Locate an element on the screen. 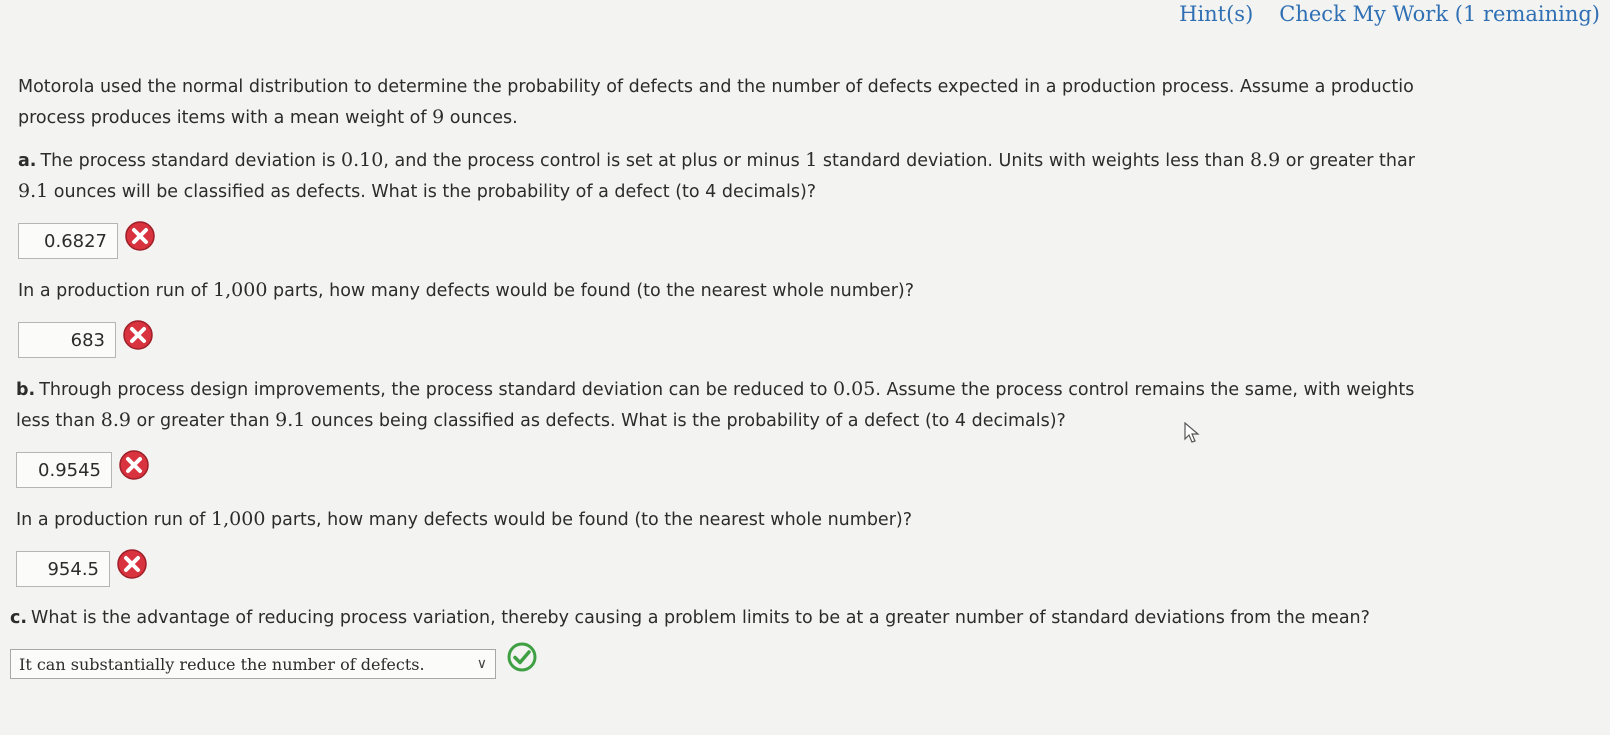  hints-link: Hint(s) is located at coordinates (1216, 14).